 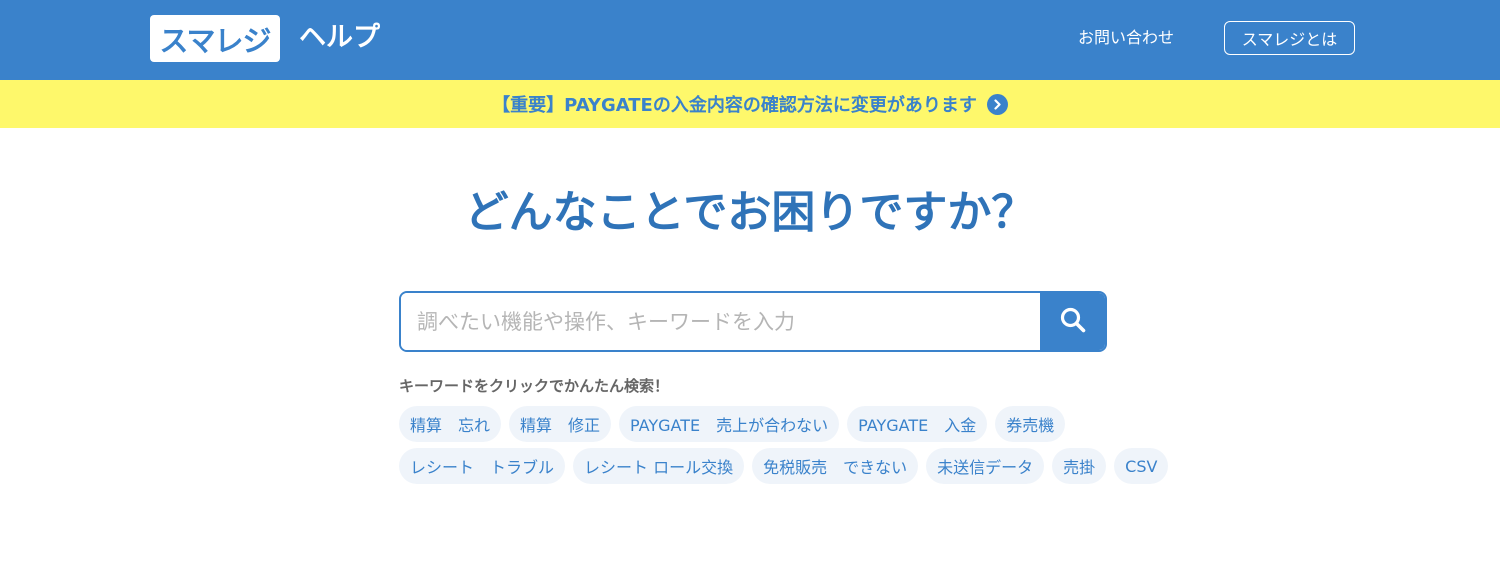 I want to click on logo-text: スマレジ, so click(x=215, y=40).